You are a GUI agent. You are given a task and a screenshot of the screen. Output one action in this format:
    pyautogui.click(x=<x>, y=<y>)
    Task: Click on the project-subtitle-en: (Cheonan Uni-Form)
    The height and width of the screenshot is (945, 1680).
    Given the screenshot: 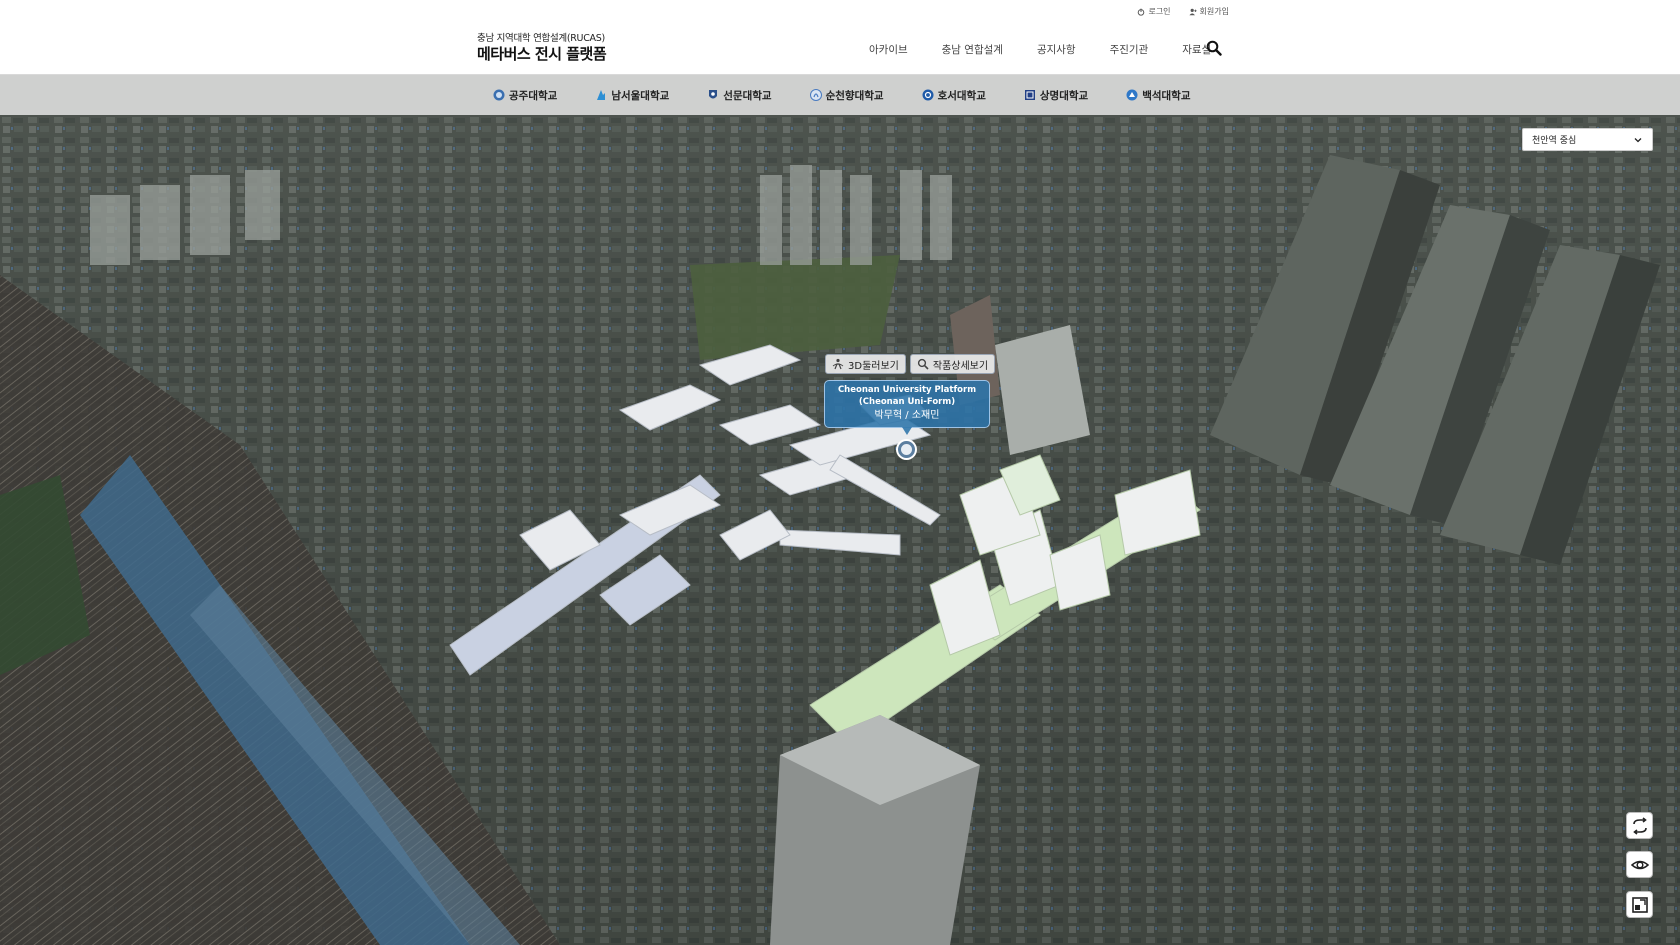 What is the action you would take?
    pyautogui.click(x=907, y=402)
    